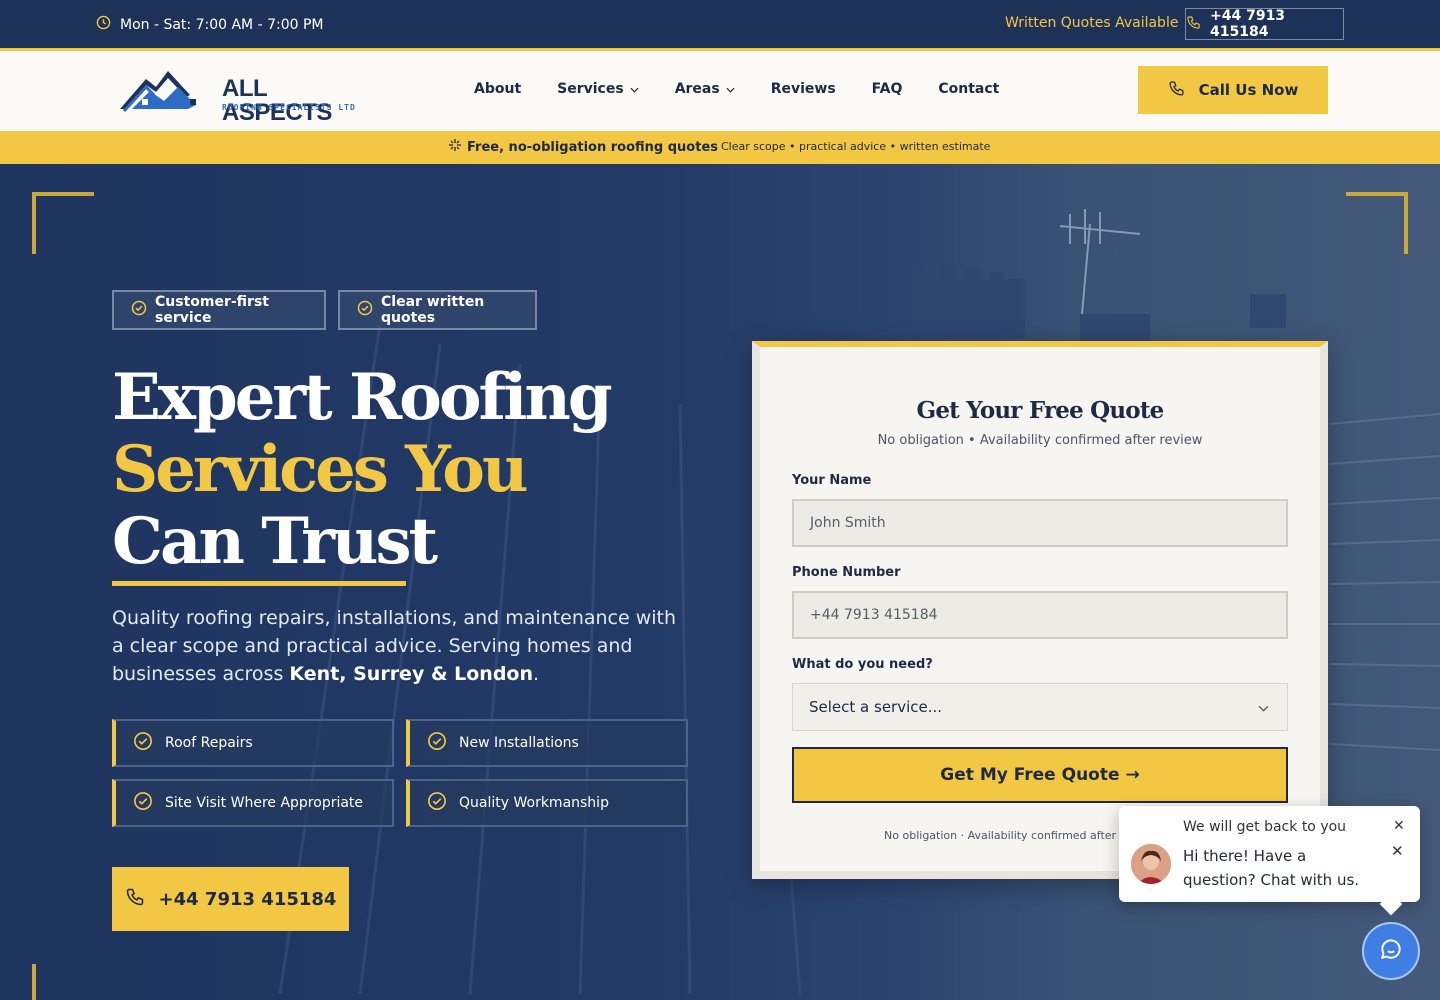  What do you see at coordinates (736, 89) in the screenshot?
I see `nav-links: About Services Areas Reviews FAQ Contact` at bounding box center [736, 89].